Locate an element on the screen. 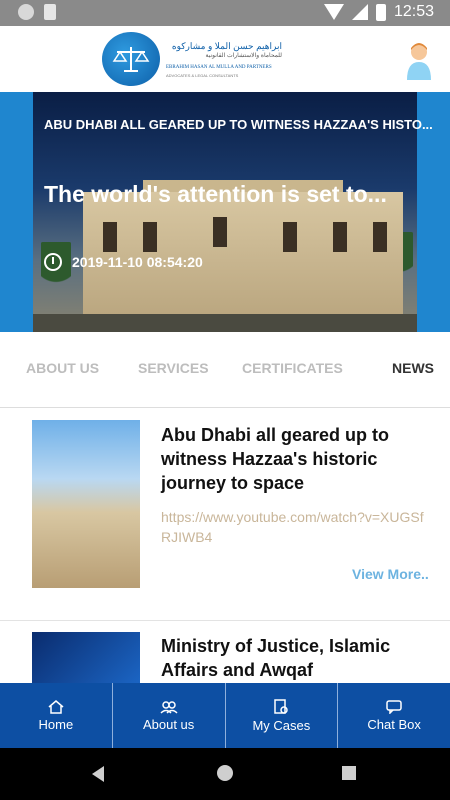 The image size is (450, 800). clock-icon is located at coordinates (53, 262).